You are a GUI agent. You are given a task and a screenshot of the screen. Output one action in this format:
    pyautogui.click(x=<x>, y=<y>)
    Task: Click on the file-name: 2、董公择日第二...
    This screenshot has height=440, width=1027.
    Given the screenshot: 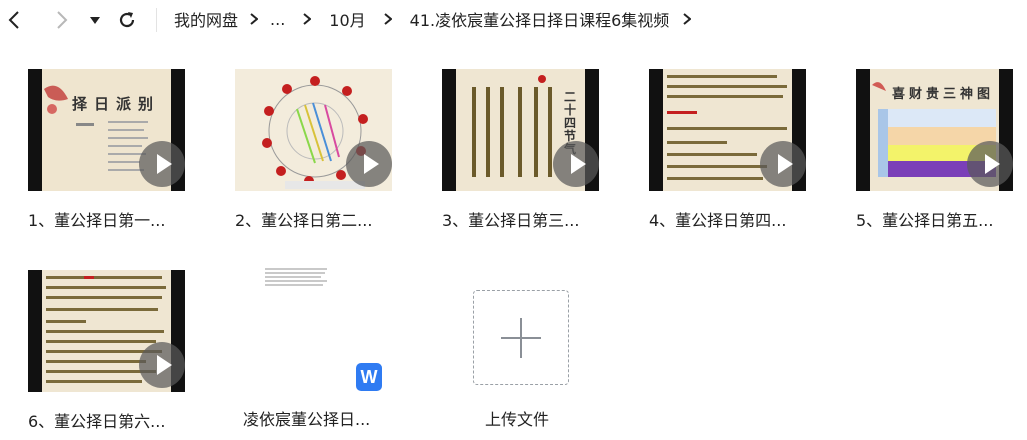 What is the action you would take?
    pyautogui.click(x=304, y=220)
    